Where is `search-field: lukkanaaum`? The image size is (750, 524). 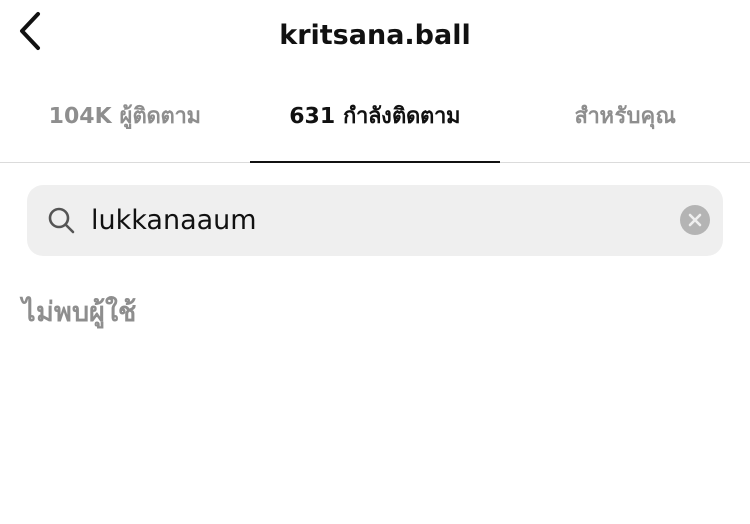 search-field: lukkanaaum is located at coordinates (375, 220).